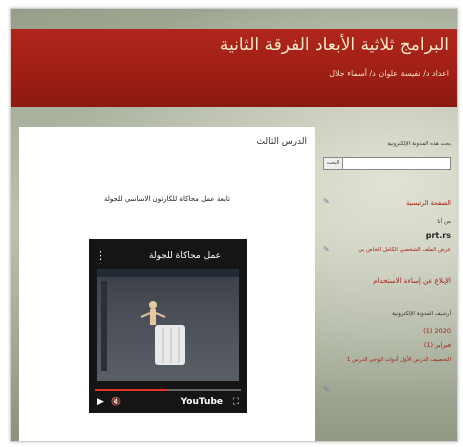  I want to click on blog-title: البرامج ثلاثية الأبعاد الفرقة الثانية, so click(334, 45).